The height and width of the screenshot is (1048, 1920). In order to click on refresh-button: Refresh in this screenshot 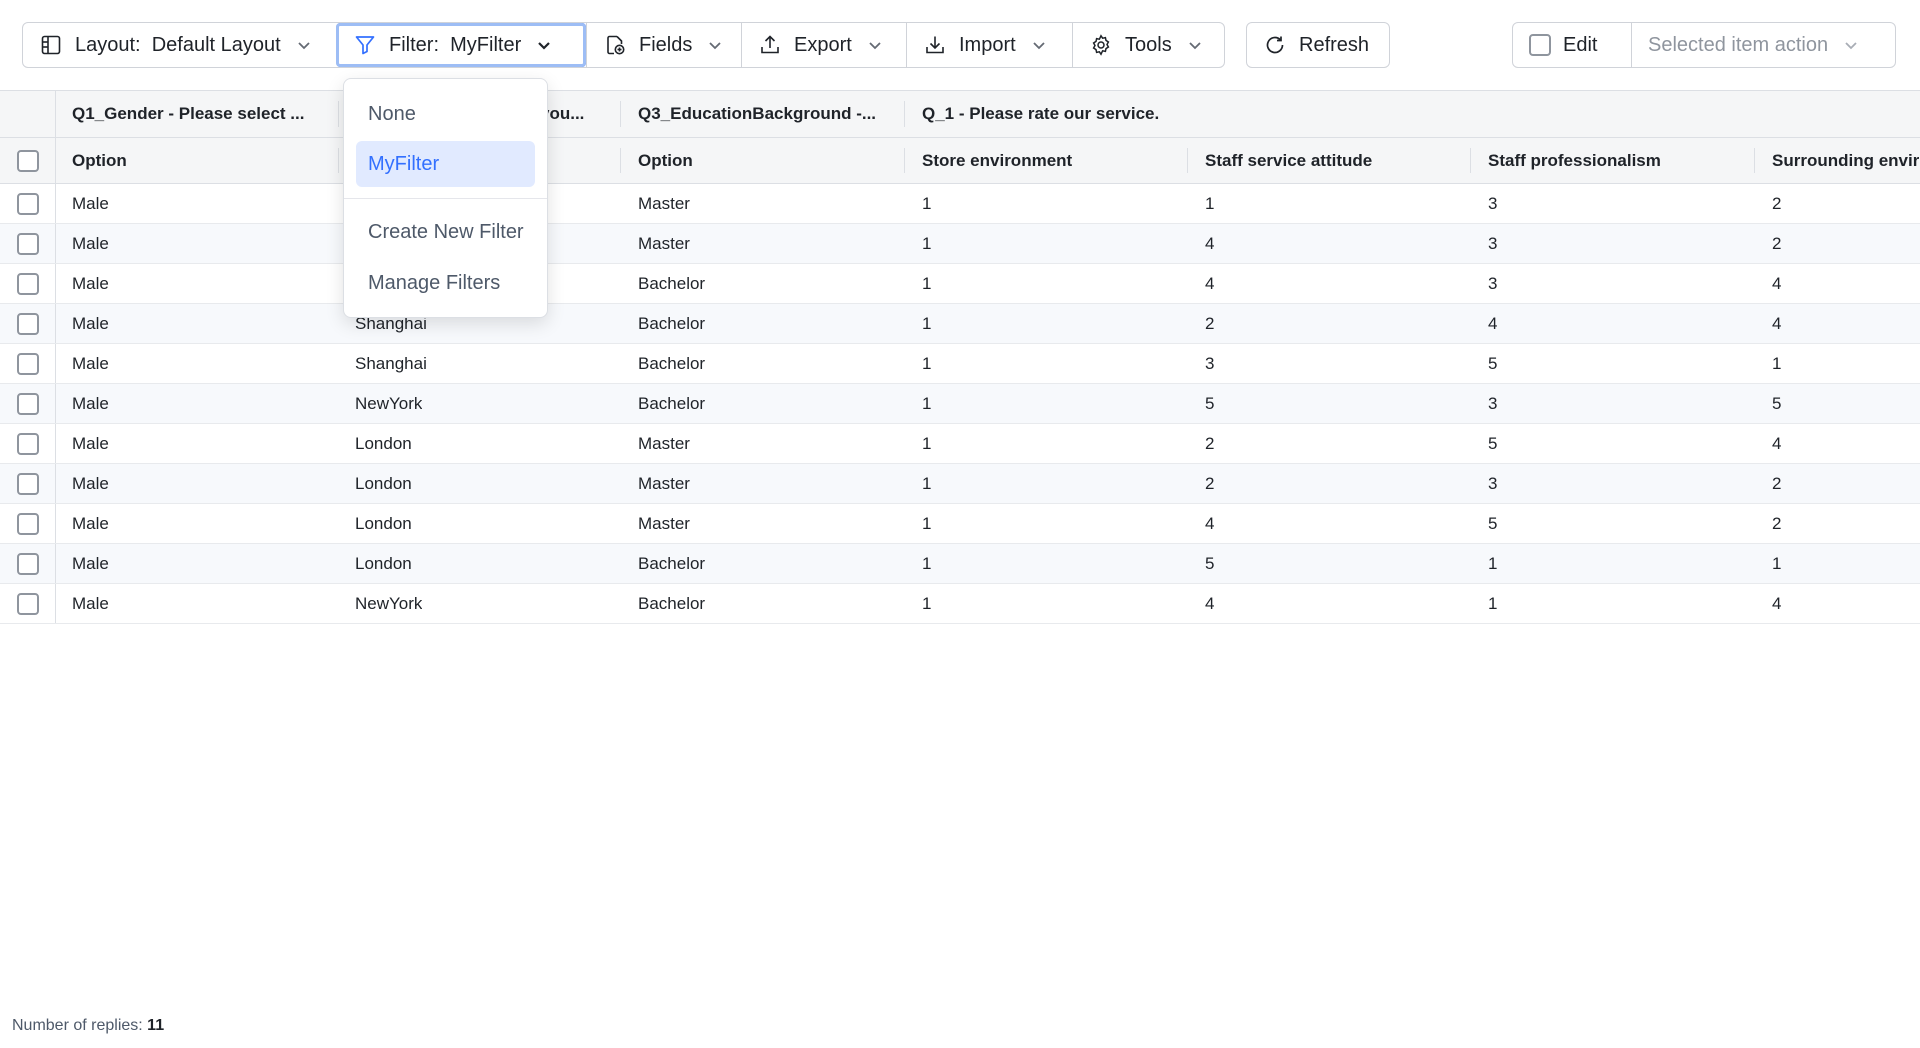, I will do `click(1318, 45)`.